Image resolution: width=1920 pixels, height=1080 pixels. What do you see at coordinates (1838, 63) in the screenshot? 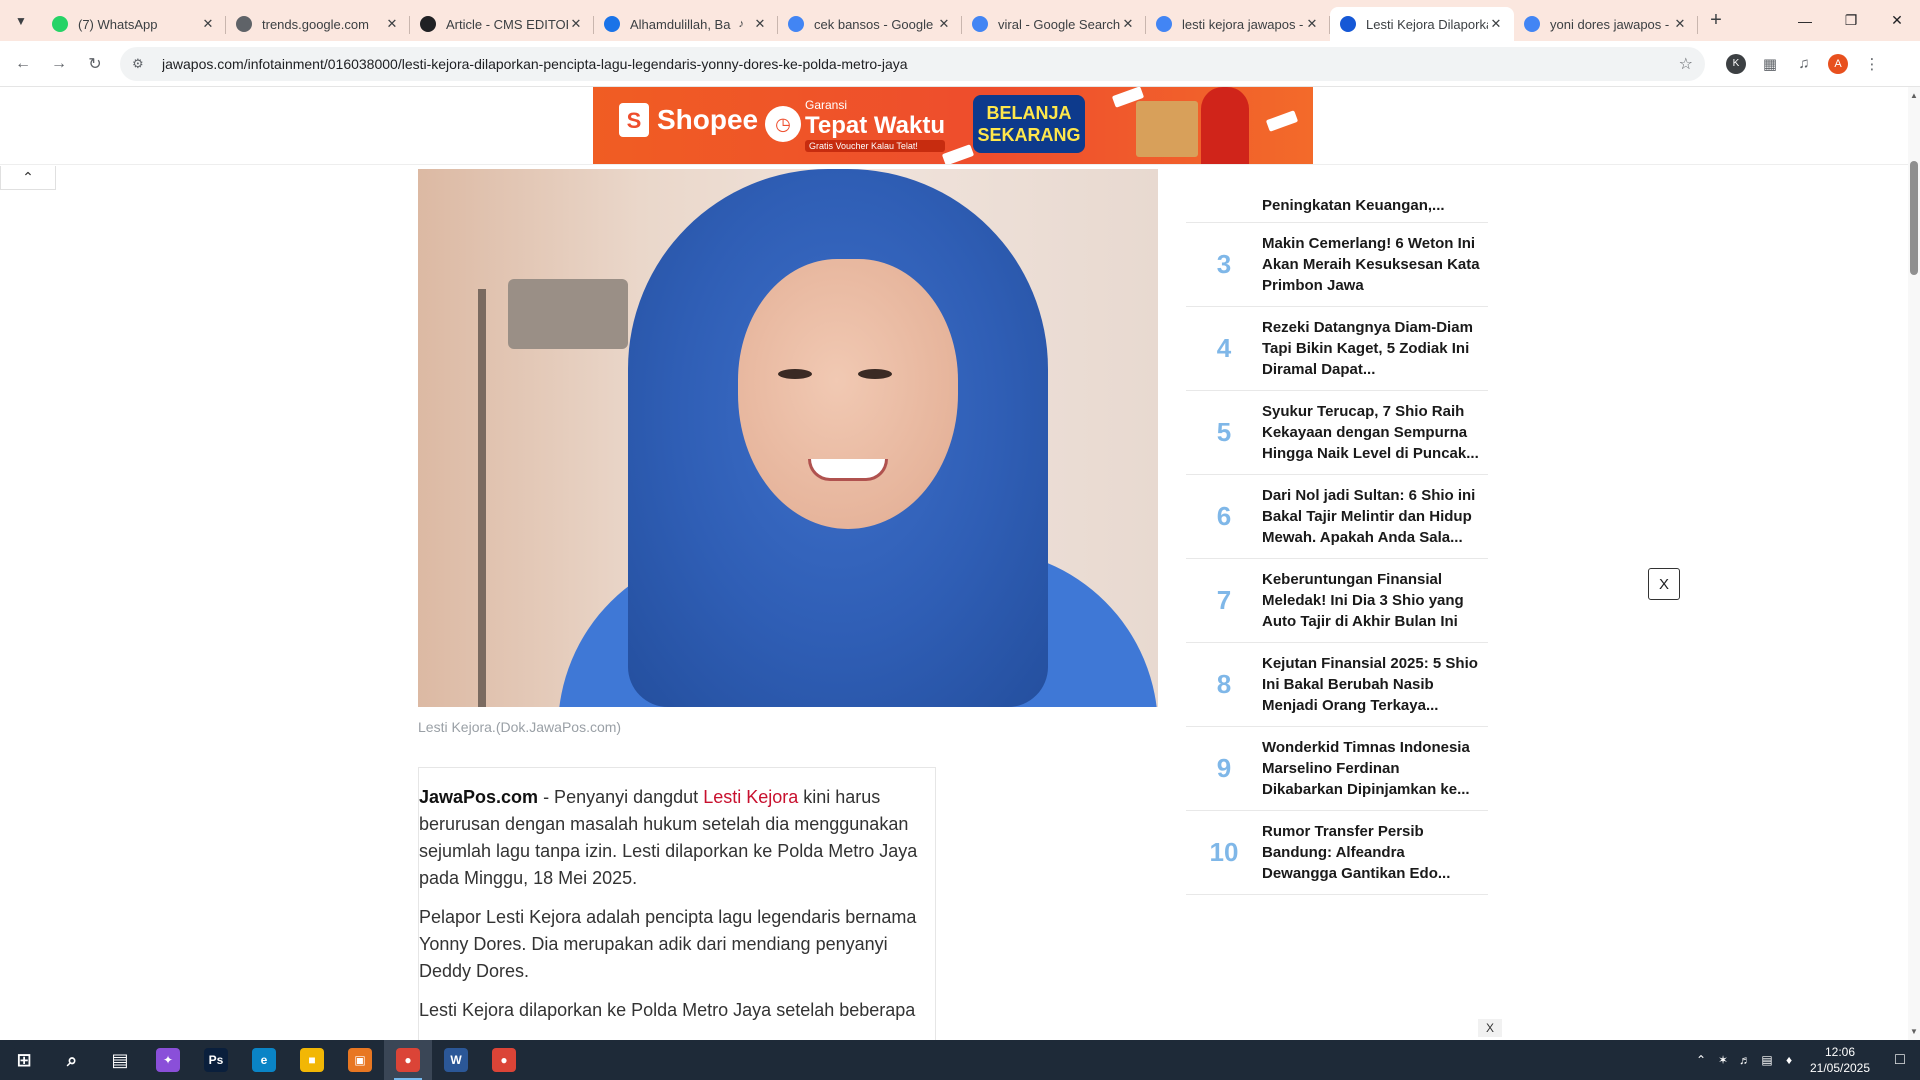
I see `profile-avatar: A` at bounding box center [1838, 63].